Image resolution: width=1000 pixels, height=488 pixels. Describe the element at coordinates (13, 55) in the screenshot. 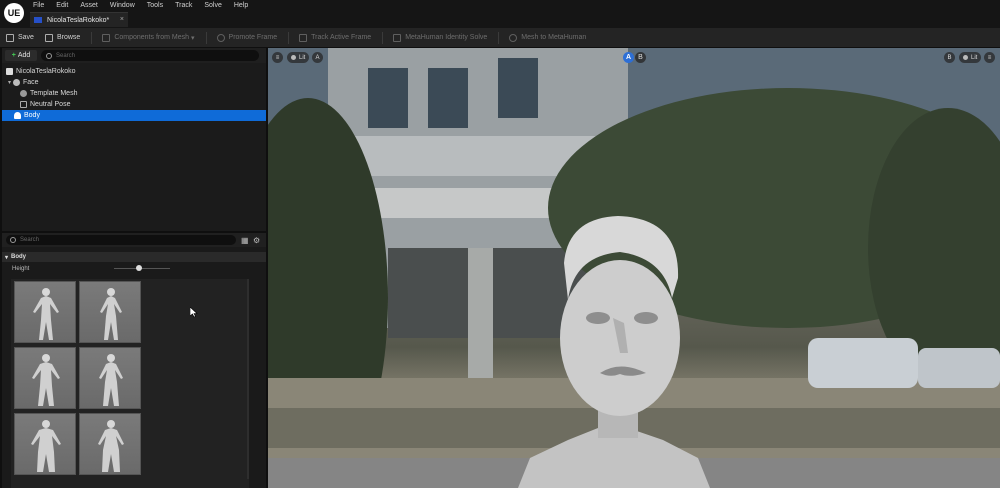

I see `plus-icon: +` at that location.